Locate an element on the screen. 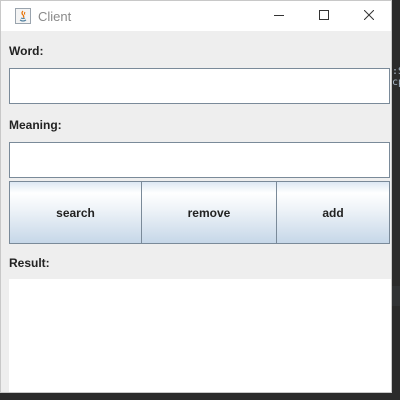  word-input is located at coordinates (199, 86).